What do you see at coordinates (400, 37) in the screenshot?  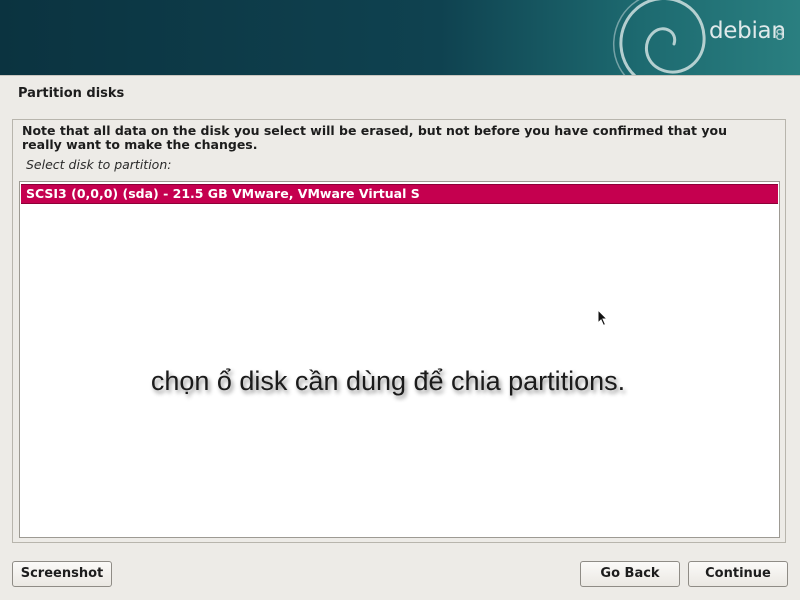 I see `header-banner: debian 8` at bounding box center [400, 37].